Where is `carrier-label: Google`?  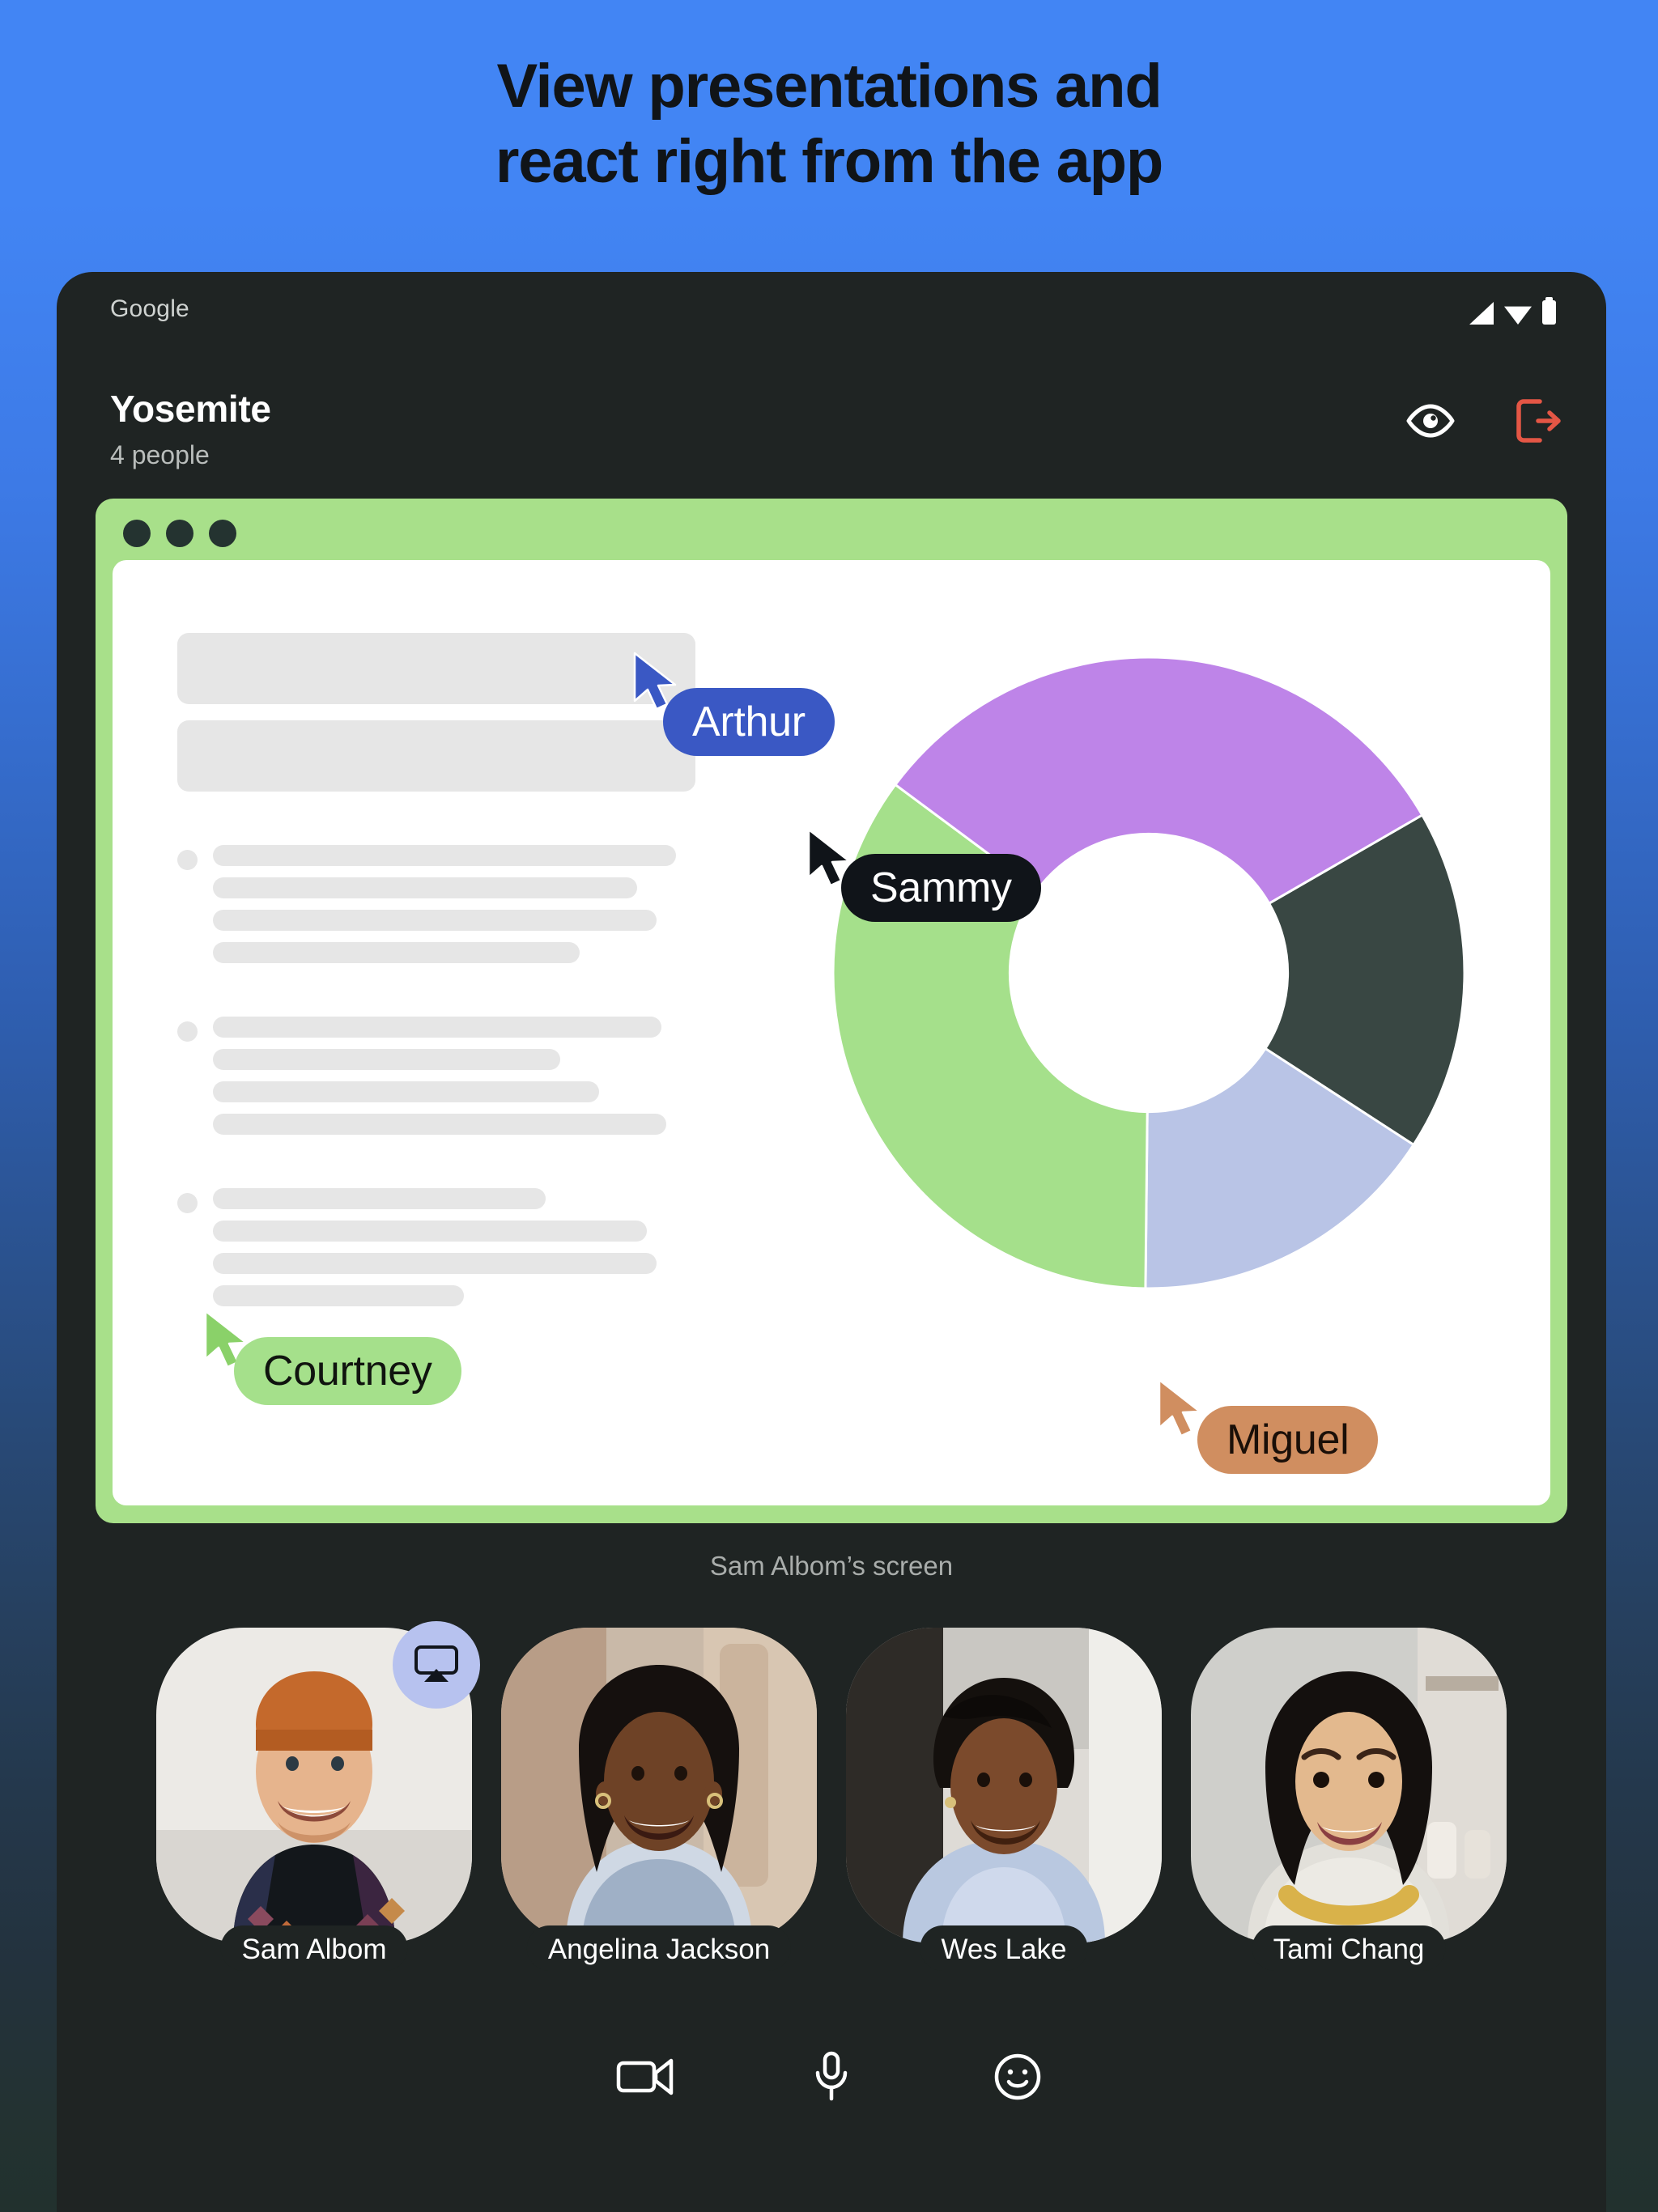
carrier-label: Google is located at coordinates (149, 308).